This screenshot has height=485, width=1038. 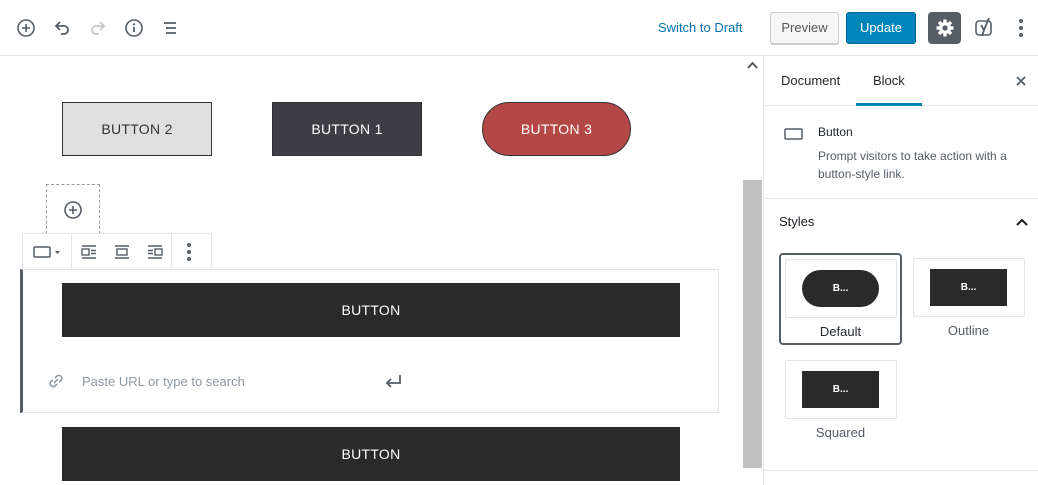 What do you see at coordinates (985, 28) in the screenshot?
I see `yoast-icon` at bounding box center [985, 28].